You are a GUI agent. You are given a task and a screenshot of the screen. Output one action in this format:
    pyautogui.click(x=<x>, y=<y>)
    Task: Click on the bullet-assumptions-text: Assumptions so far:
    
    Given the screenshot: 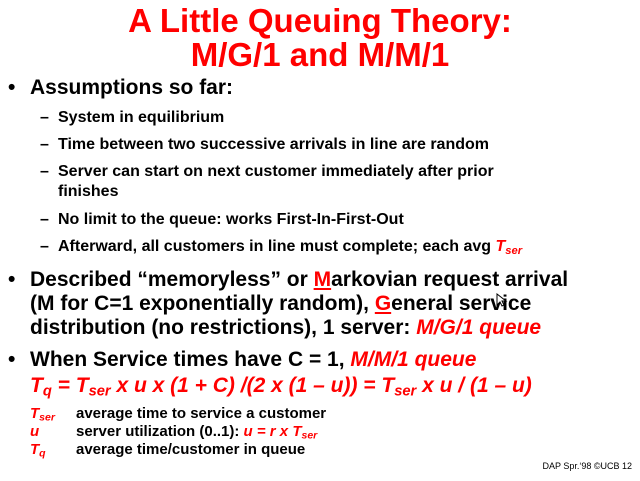 What is the action you would take?
    pyautogui.click(x=132, y=87)
    